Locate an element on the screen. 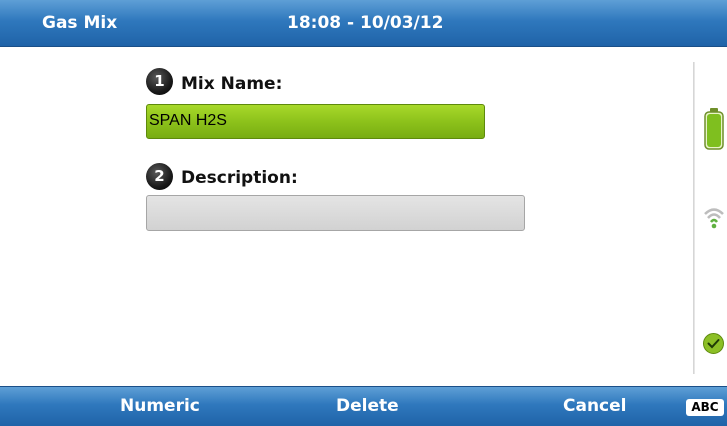 The image size is (727, 426). date-time: 18:08 - 10/03/12 is located at coordinates (365, 23).